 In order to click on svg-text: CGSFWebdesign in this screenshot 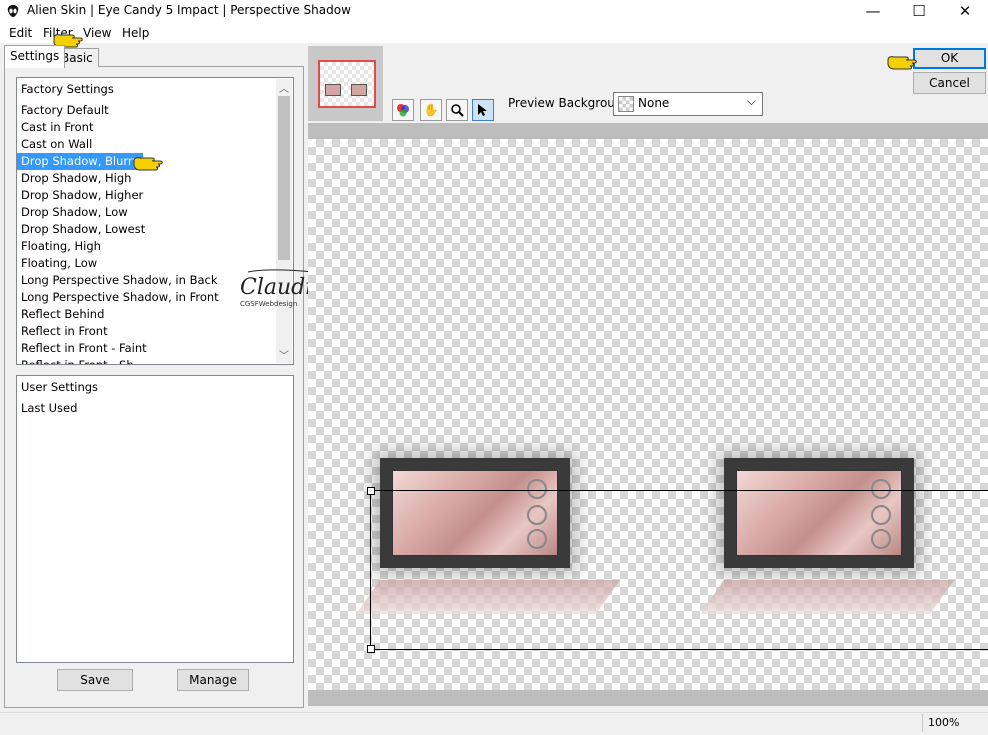, I will do `click(268, 304)`.